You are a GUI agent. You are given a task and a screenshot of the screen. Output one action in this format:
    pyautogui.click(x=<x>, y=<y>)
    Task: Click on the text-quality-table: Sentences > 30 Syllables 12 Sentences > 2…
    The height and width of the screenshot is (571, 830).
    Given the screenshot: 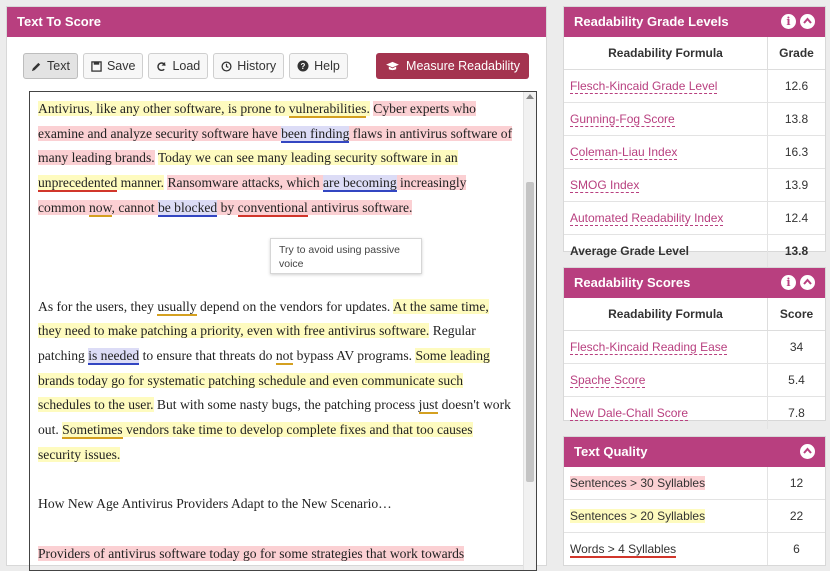 What is the action you would take?
    pyautogui.click(x=694, y=516)
    